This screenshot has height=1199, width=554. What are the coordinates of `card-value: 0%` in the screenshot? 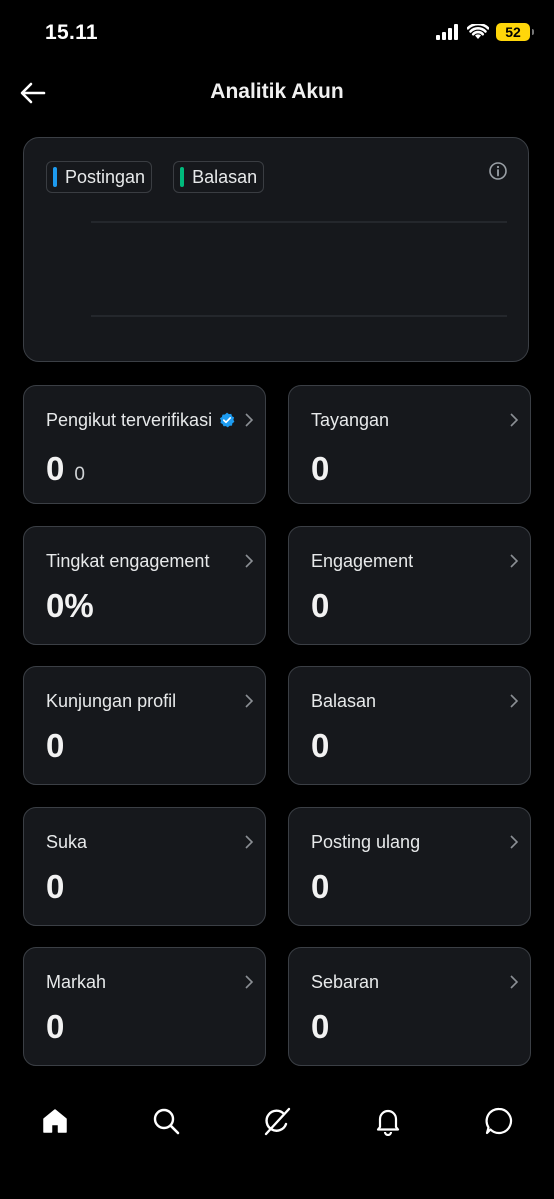 It's located at (70, 605).